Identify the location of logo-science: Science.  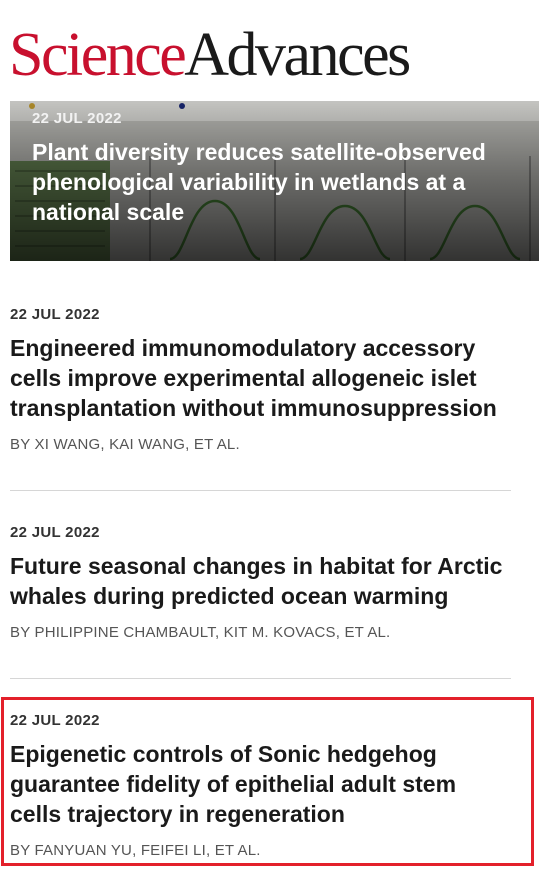
(98, 55).